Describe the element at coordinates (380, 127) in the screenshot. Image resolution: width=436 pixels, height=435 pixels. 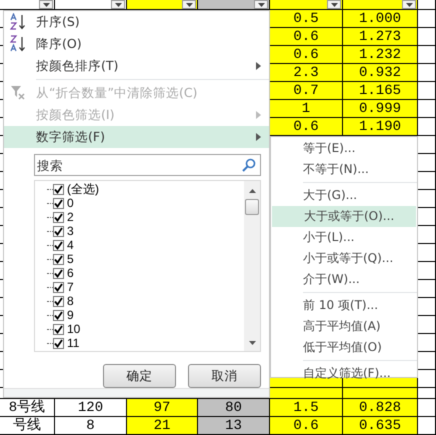
I see `table-cell: 1.190` at that location.